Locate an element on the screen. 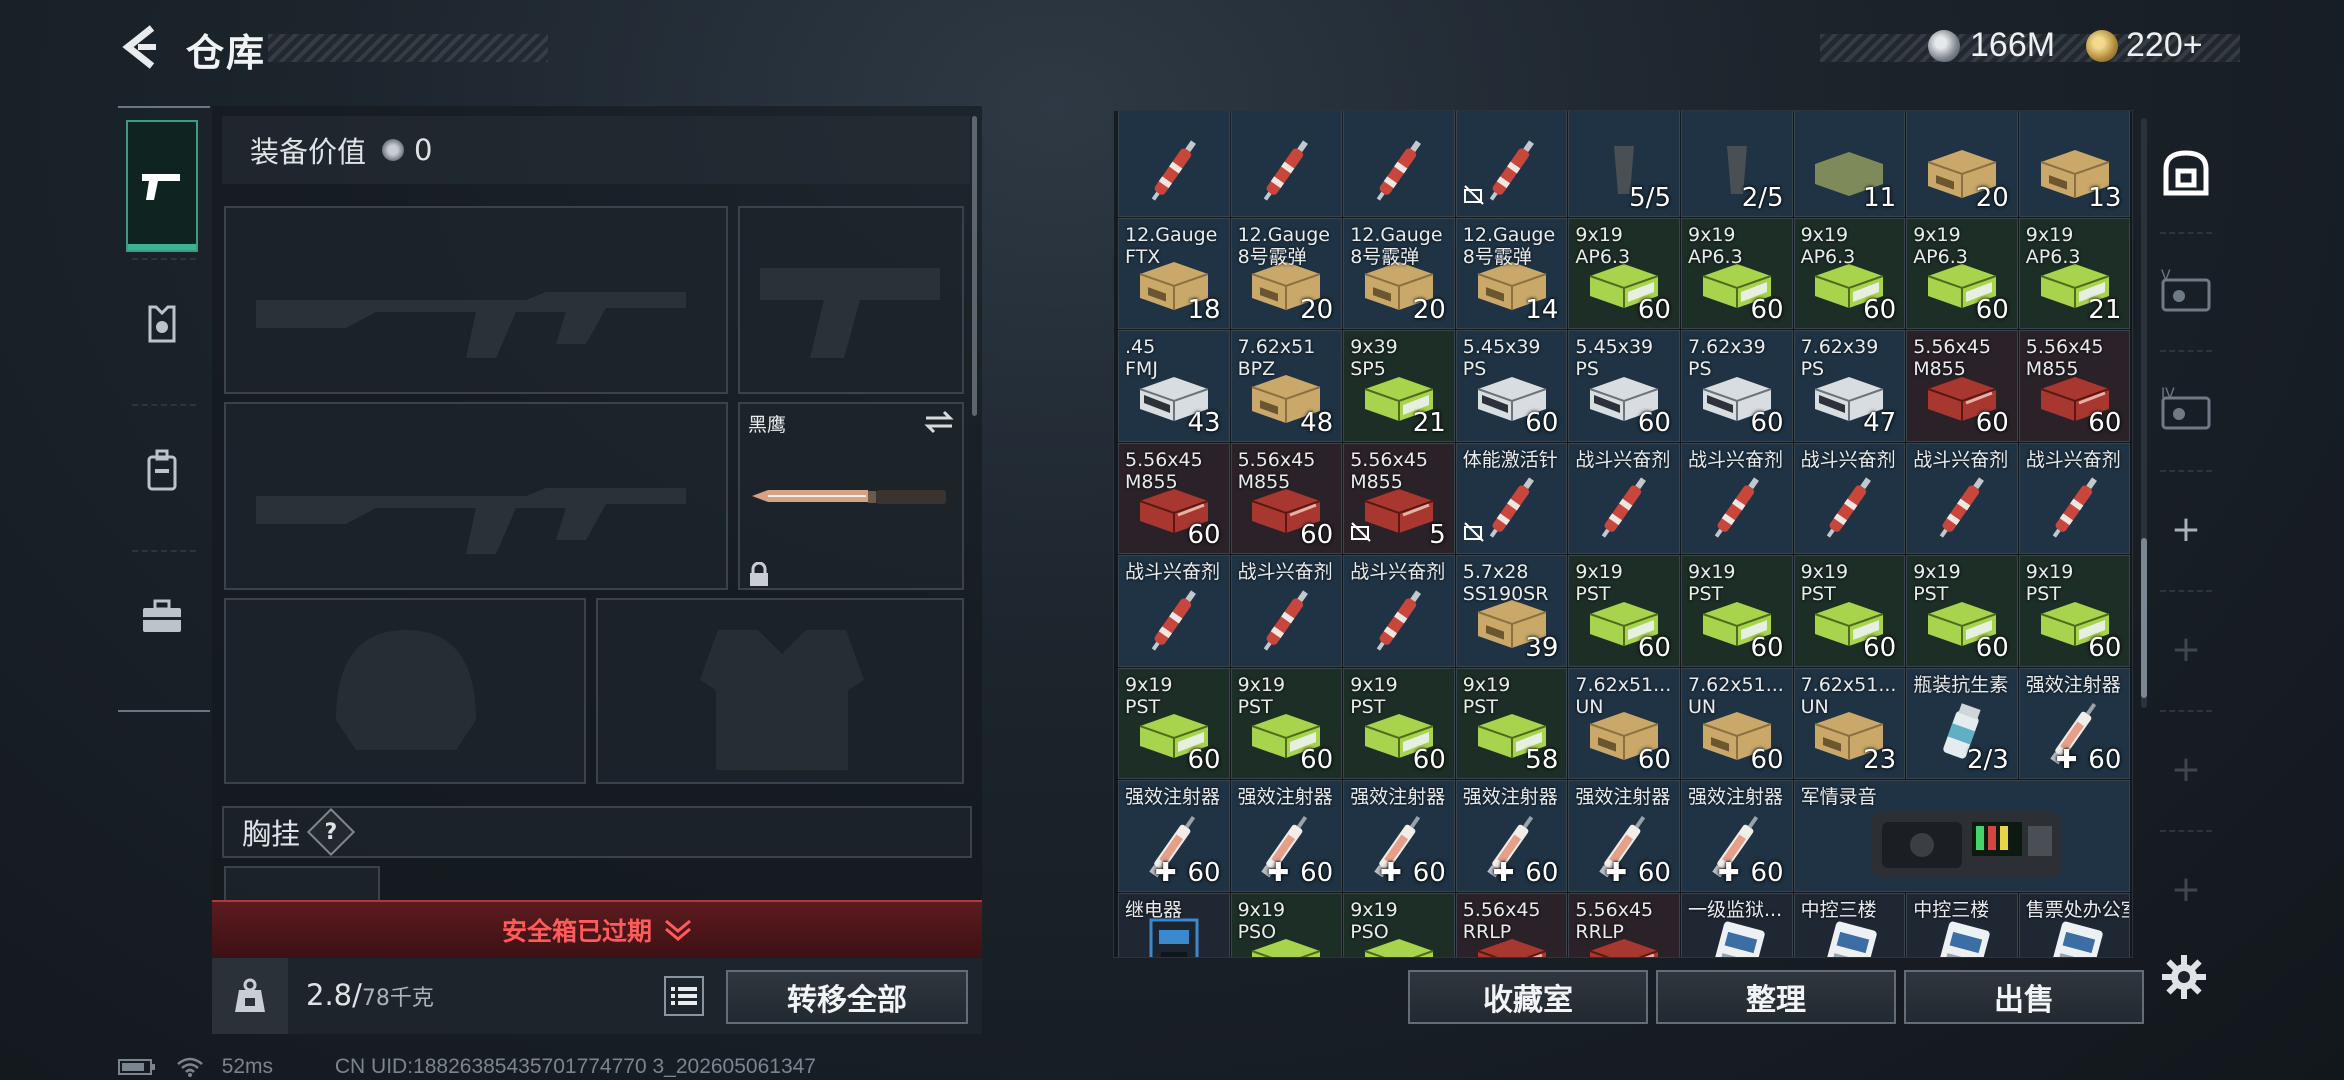 The height and width of the screenshot is (1080, 2344). settings-button is located at coordinates (2184, 979).